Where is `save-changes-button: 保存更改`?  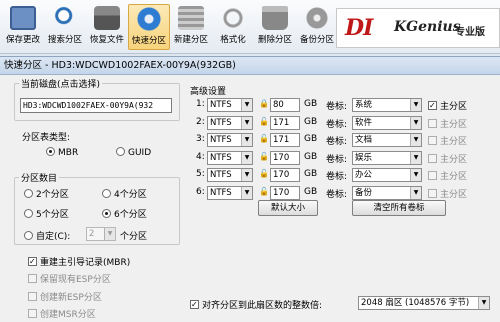
save-changes-button: 保存更改 is located at coordinates (23, 27).